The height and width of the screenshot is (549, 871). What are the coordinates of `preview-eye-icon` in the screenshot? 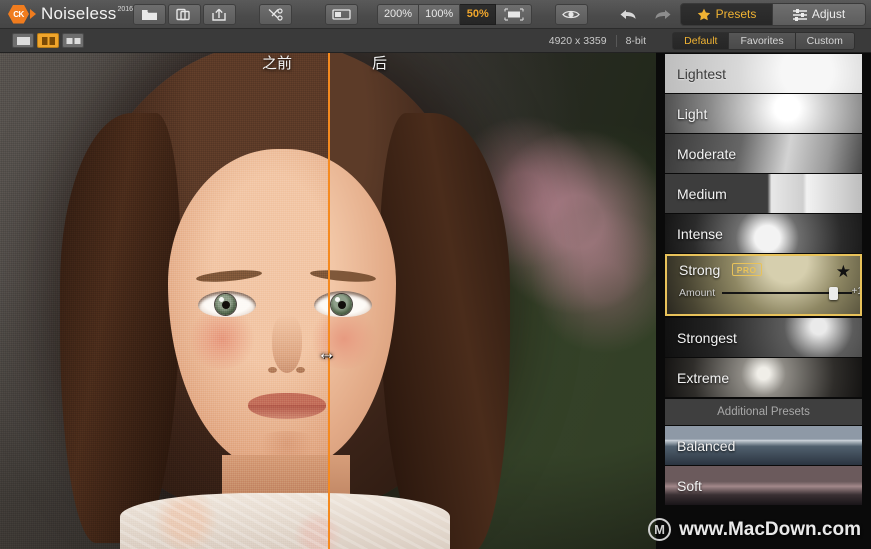 It's located at (571, 14).